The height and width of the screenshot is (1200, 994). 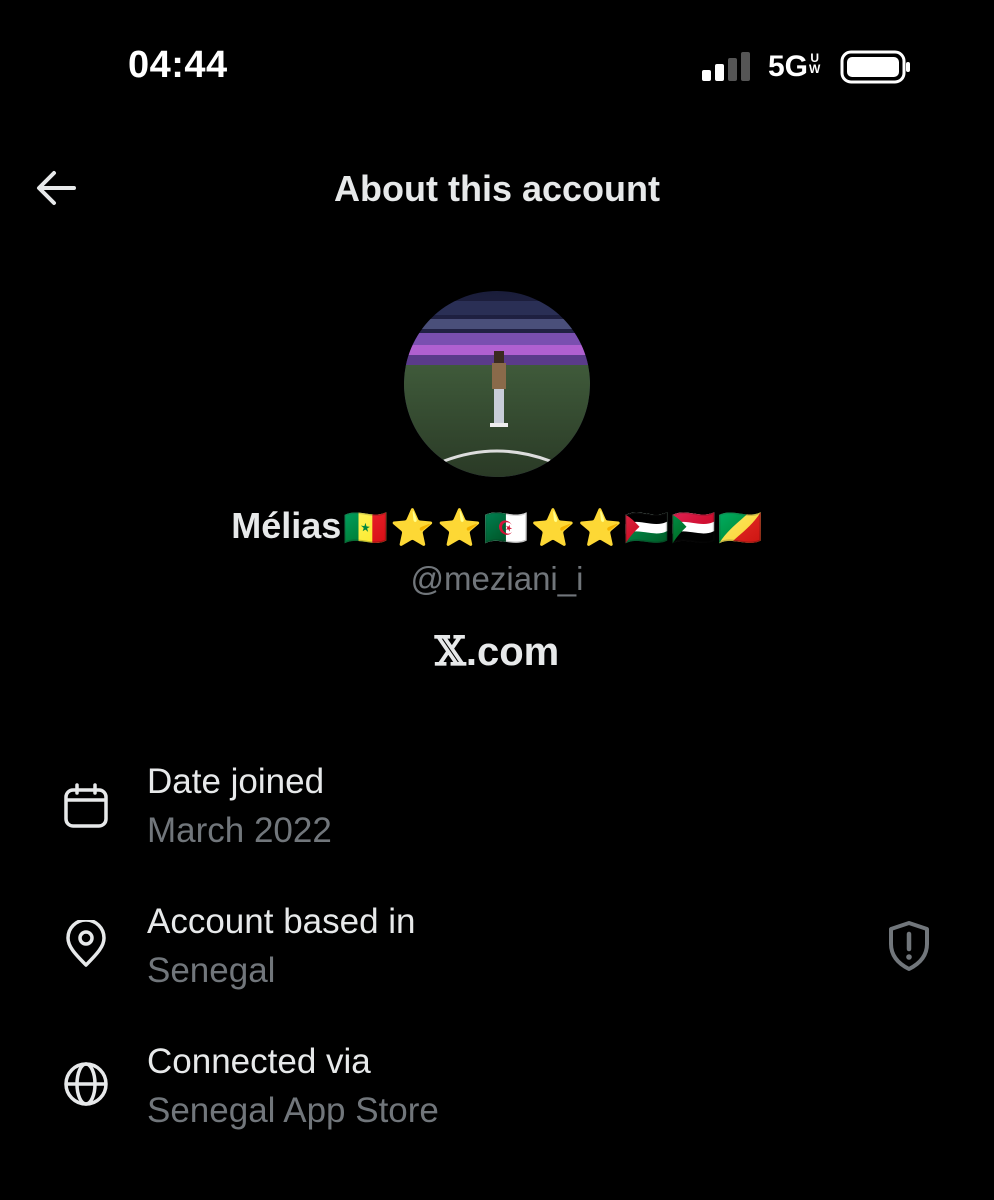 What do you see at coordinates (693, 528) in the screenshot?
I see `name-emoji-7: 🇸🇩` at bounding box center [693, 528].